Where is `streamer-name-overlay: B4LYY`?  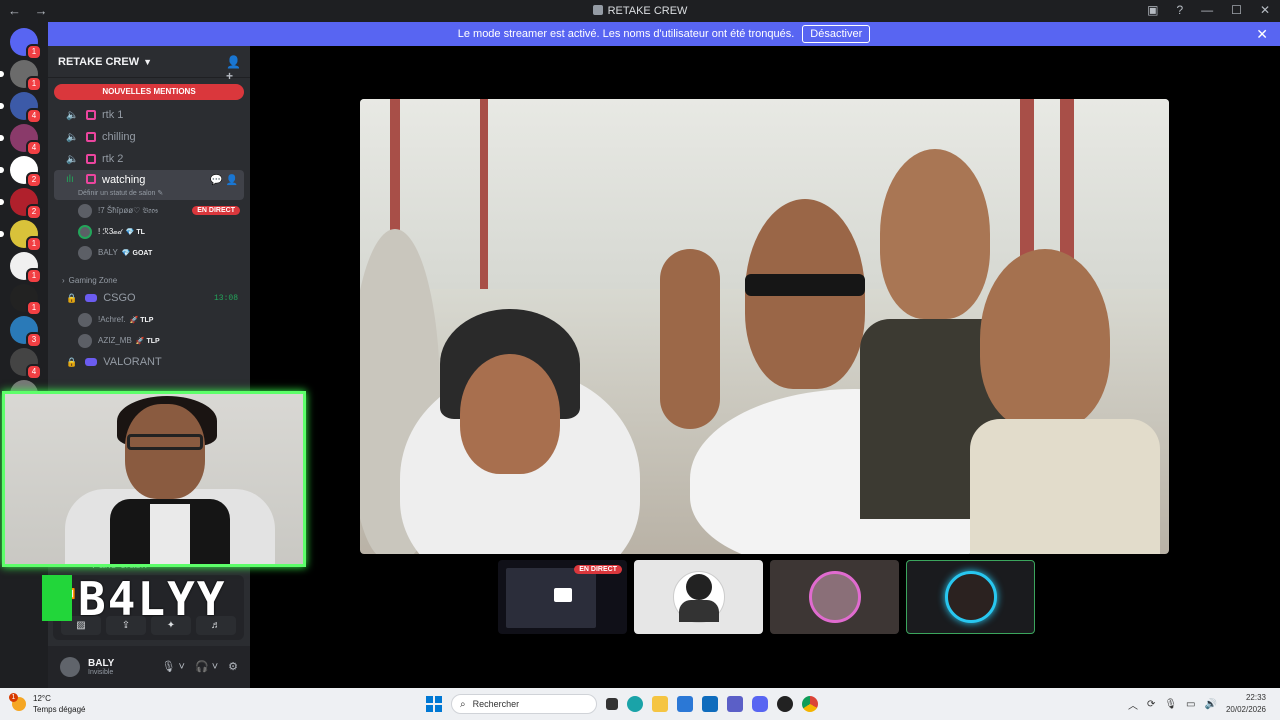
streamer-name-overlay: B4LYY is located at coordinates (134, 599).